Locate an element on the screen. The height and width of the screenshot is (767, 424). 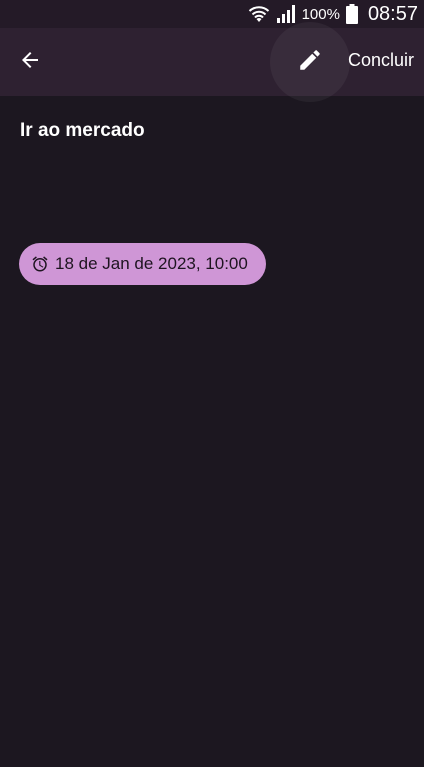
alarm-icon is located at coordinates (40, 264).